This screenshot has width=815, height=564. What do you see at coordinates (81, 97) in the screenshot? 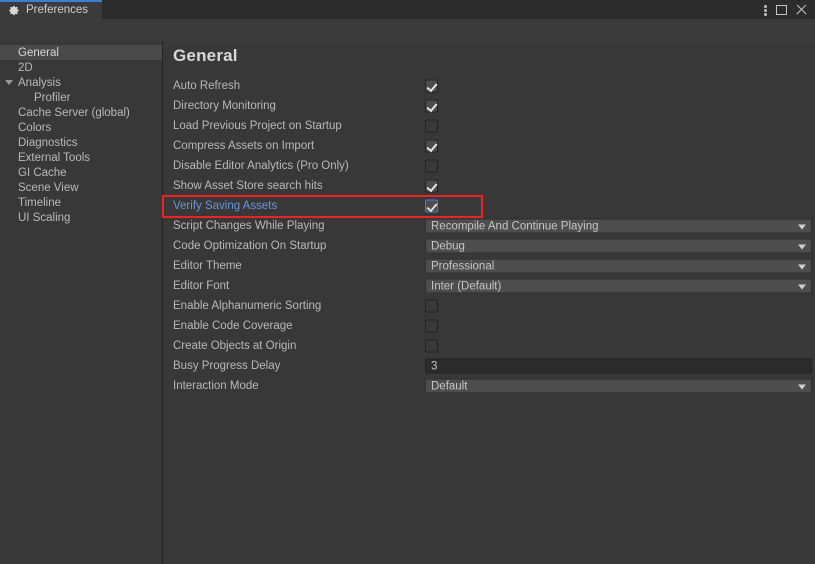
I see `sidebar-item-profiler: Profiler` at bounding box center [81, 97].